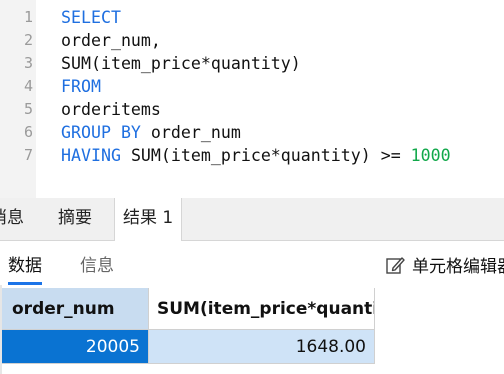  Describe the element at coordinates (91, 155) in the screenshot. I see `sql-keyword: HAVING` at that location.